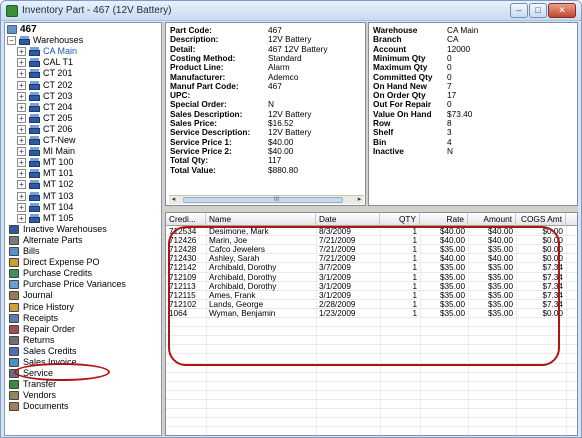 This screenshot has height=438, width=582. I want to click on tree-item: Repair Order, so click(83, 329).